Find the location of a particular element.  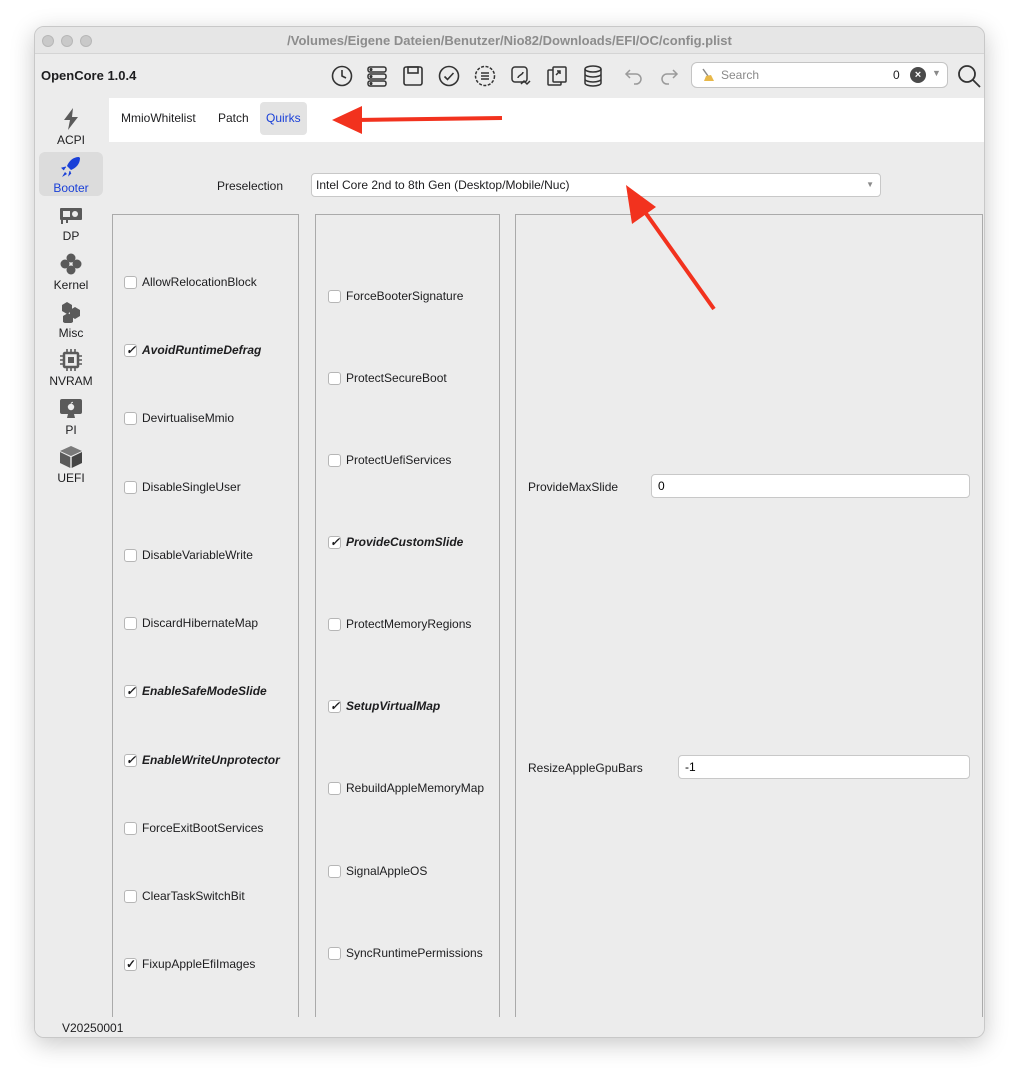

quirk-fixupappleefiimages: FixupAppleEfiImages is located at coordinates (189, 964).